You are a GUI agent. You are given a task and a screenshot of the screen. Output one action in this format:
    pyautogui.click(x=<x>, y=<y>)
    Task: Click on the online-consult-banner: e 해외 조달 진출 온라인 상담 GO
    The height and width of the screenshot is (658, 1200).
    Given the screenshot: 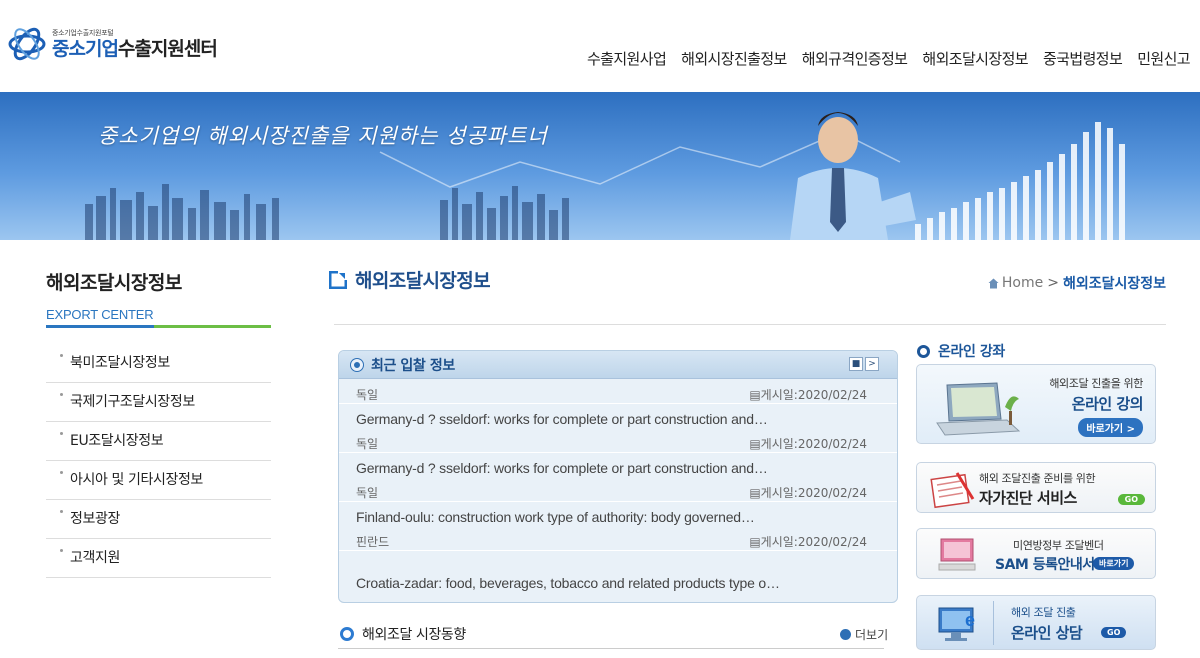 What is the action you would take?
    pyautogui.click(x=1036, y=622)
    